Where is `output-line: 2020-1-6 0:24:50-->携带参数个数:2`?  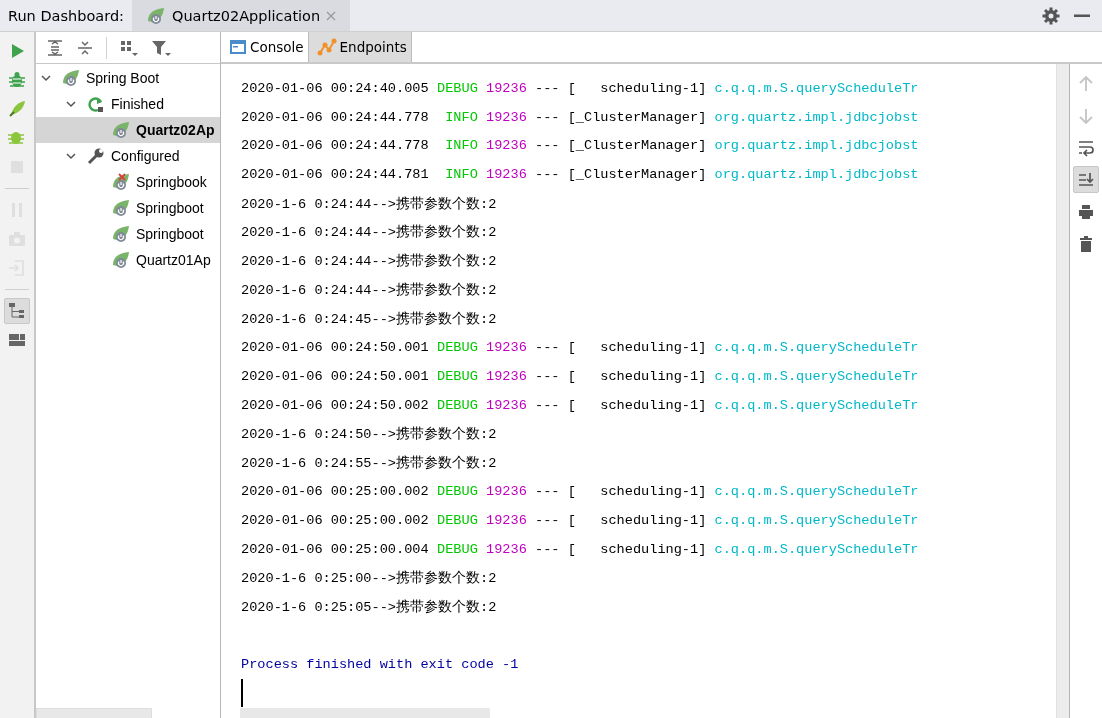
output-line: 2020-1-6 0:24:50-->携带参数个数:2 is located at coordinates (369, 434).